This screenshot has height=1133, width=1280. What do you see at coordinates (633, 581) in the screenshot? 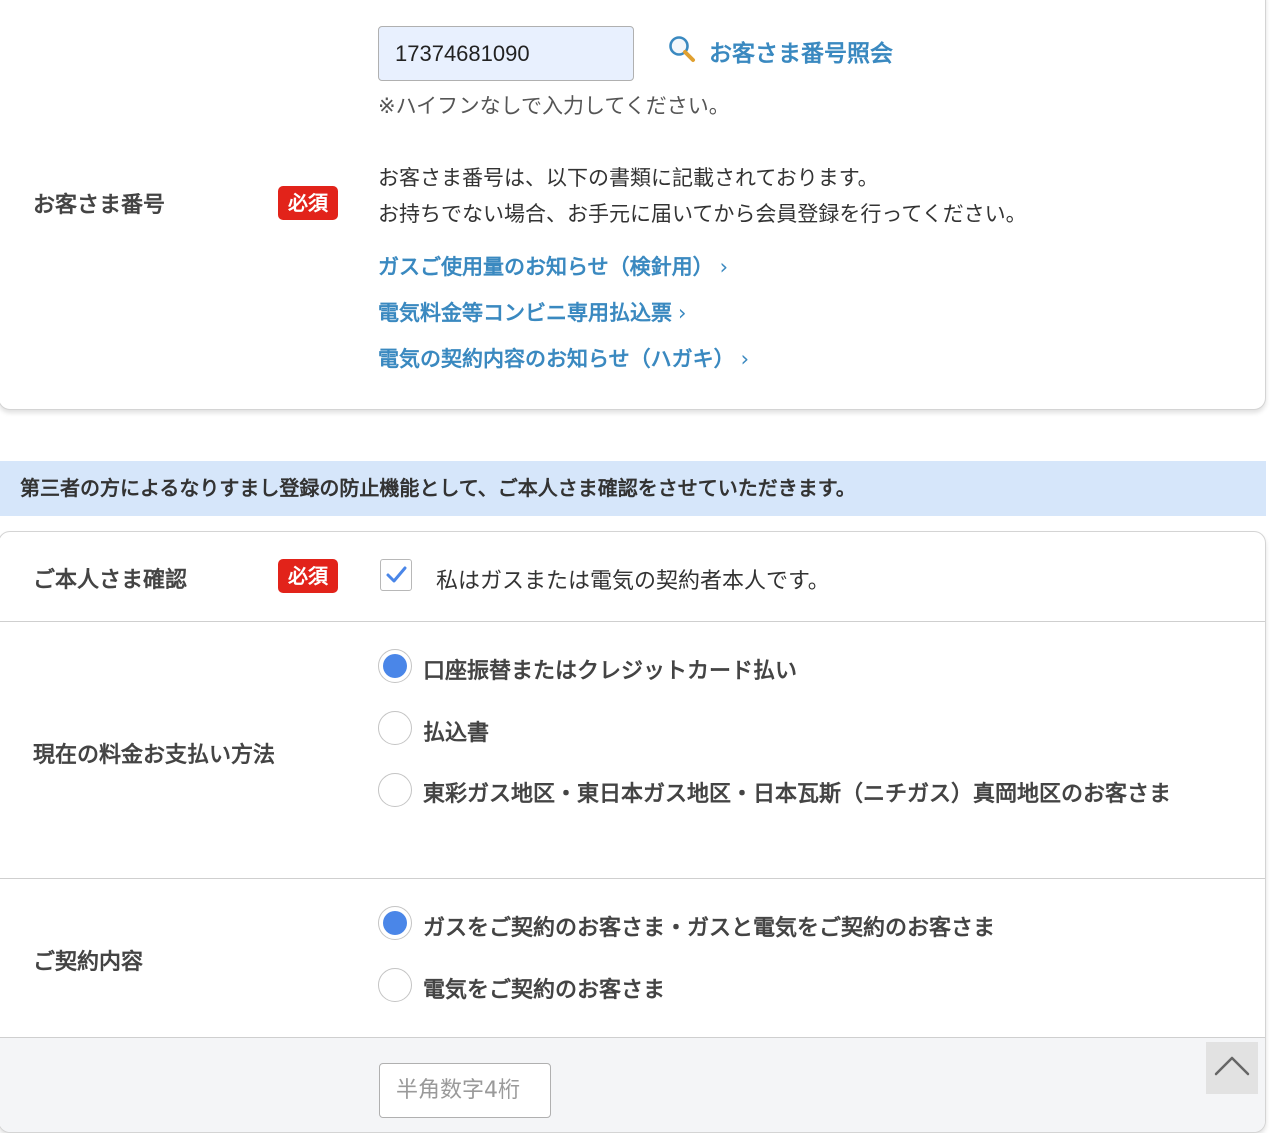
I see `identity-checkbox-label: 私はガスまたは電気の契約者本人です。` at bounding box center [633, 581].